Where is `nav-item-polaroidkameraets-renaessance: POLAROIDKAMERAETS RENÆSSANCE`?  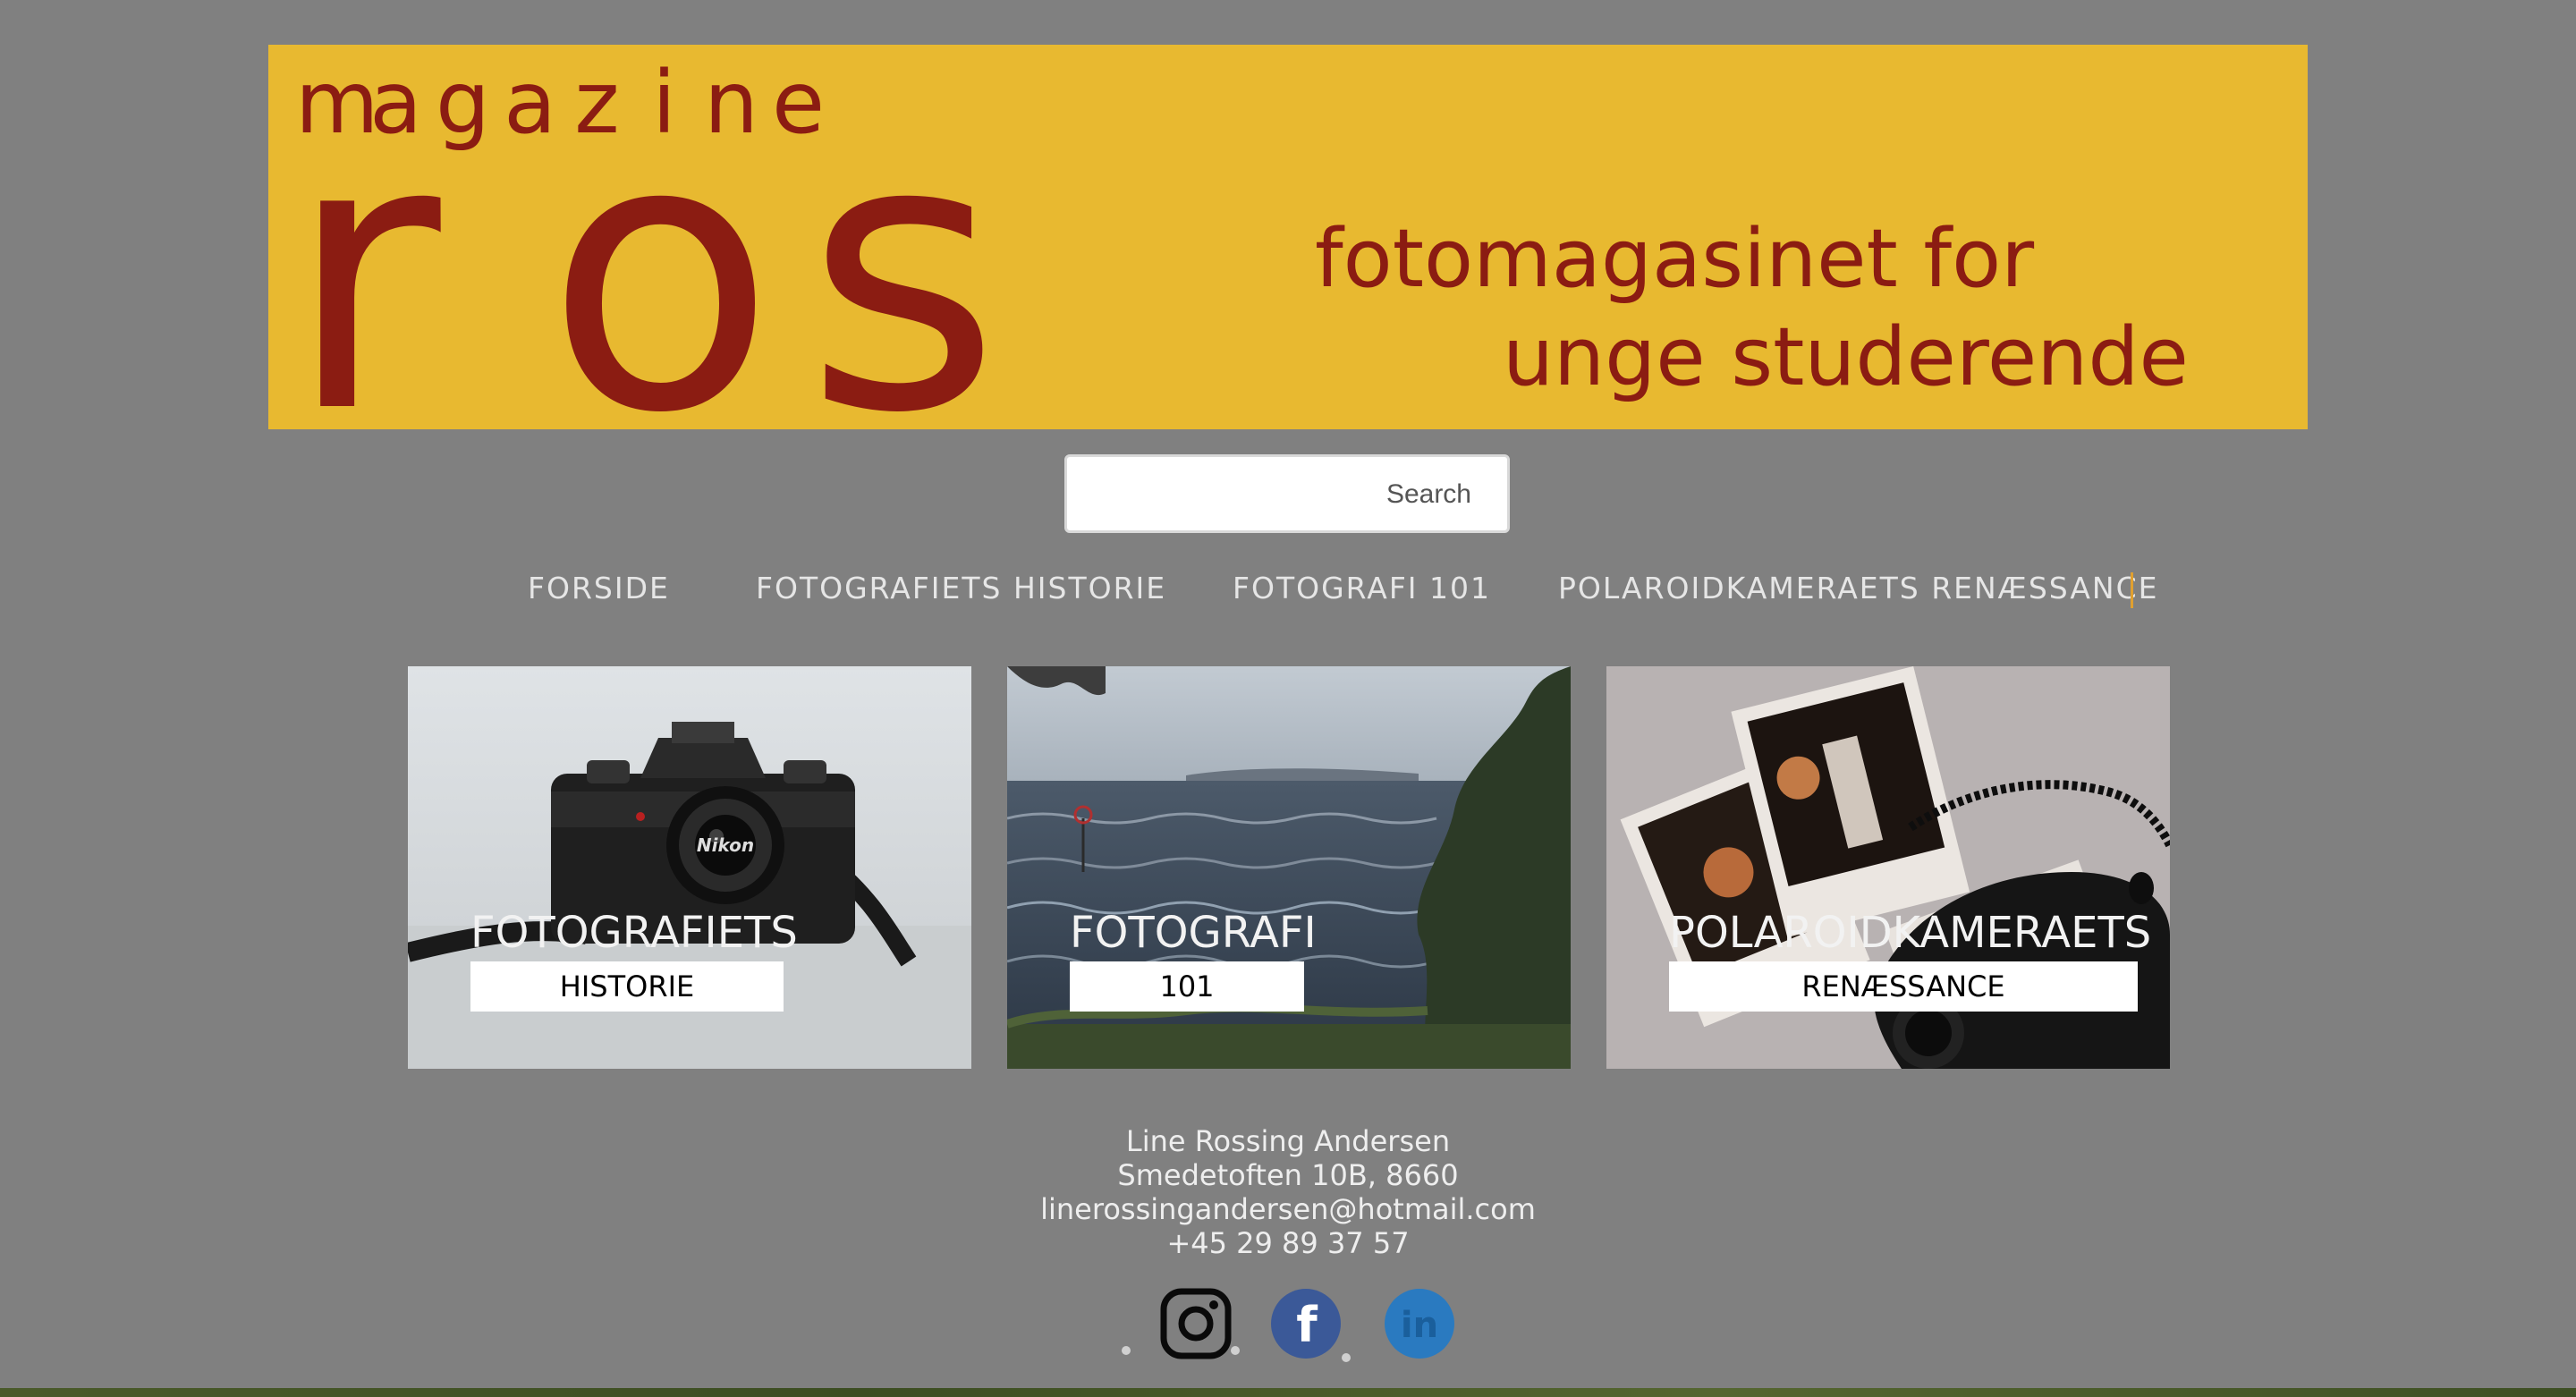 nav-item-polaroidkameraets-renaessance: POLAROIDKAMERAETS RENÆSSANCE is located at coordinates (1858, 588).